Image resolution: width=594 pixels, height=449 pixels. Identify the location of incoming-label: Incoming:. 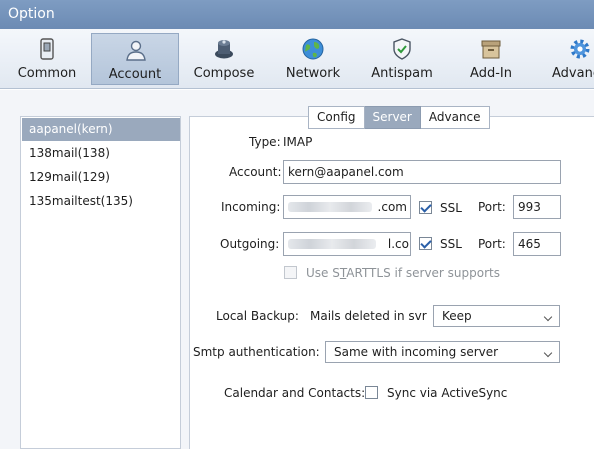
(251, 207).